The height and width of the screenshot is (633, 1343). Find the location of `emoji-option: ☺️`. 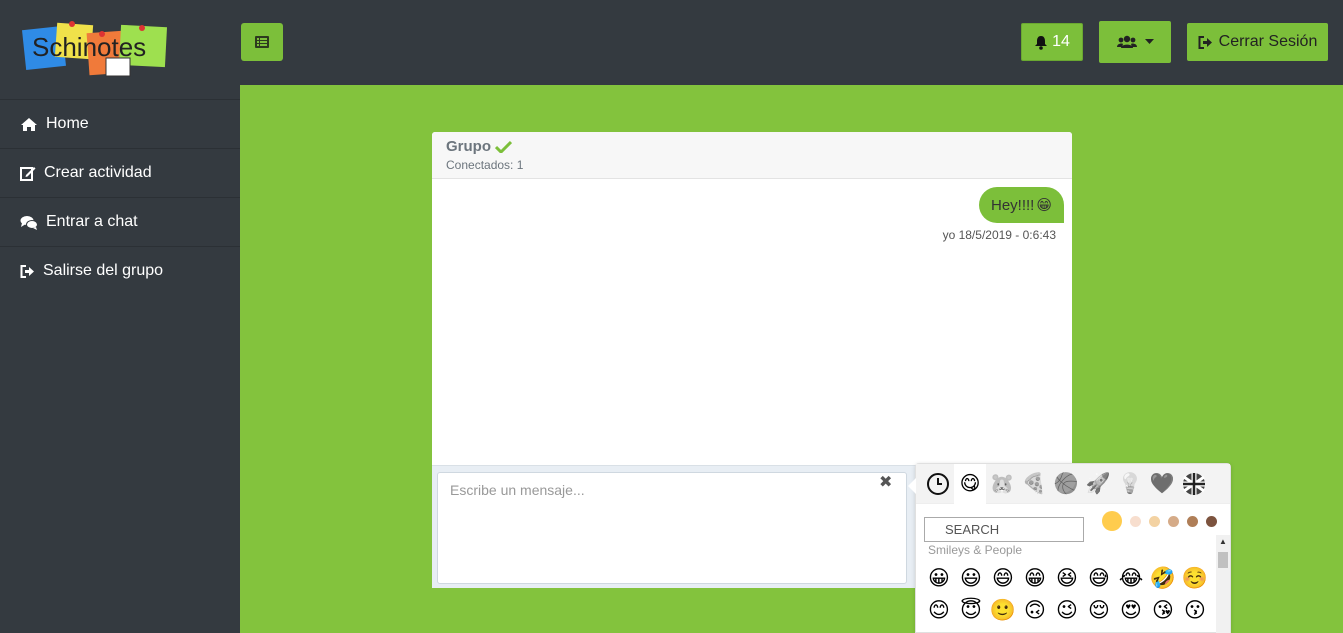

emoji-option: ☺️ is located at coordinates (1195, 578).